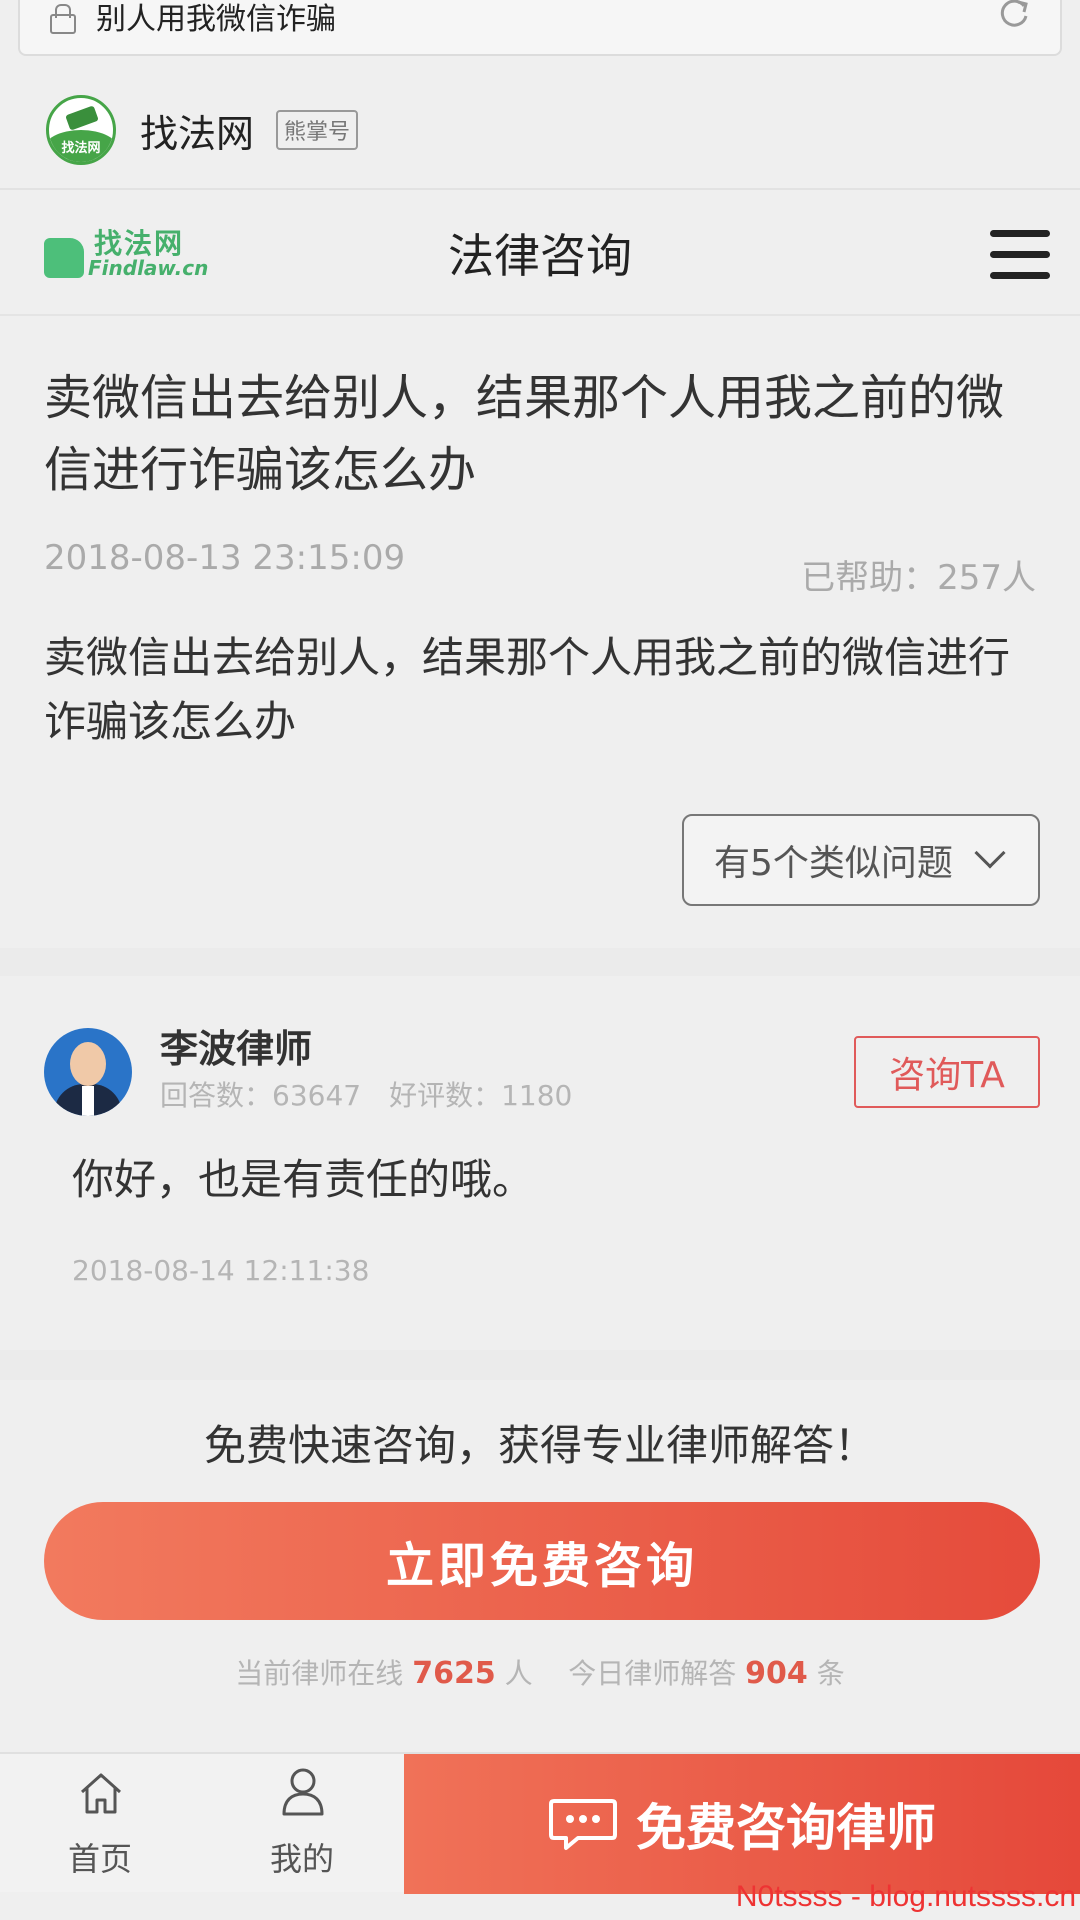 The image size is (1080, 1920). Describe the element at coordinates (546, 19) in the screenshot. I see `address-text: 别人用我微信诈骗` at that location.